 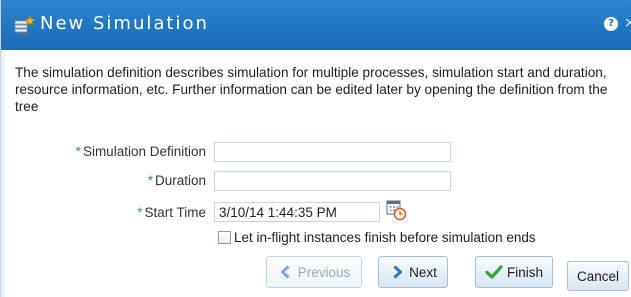 What do you see at coordinates (494, 272) in the screenshot?
I see `checkmark-icon` at bounding box center [494, 272].